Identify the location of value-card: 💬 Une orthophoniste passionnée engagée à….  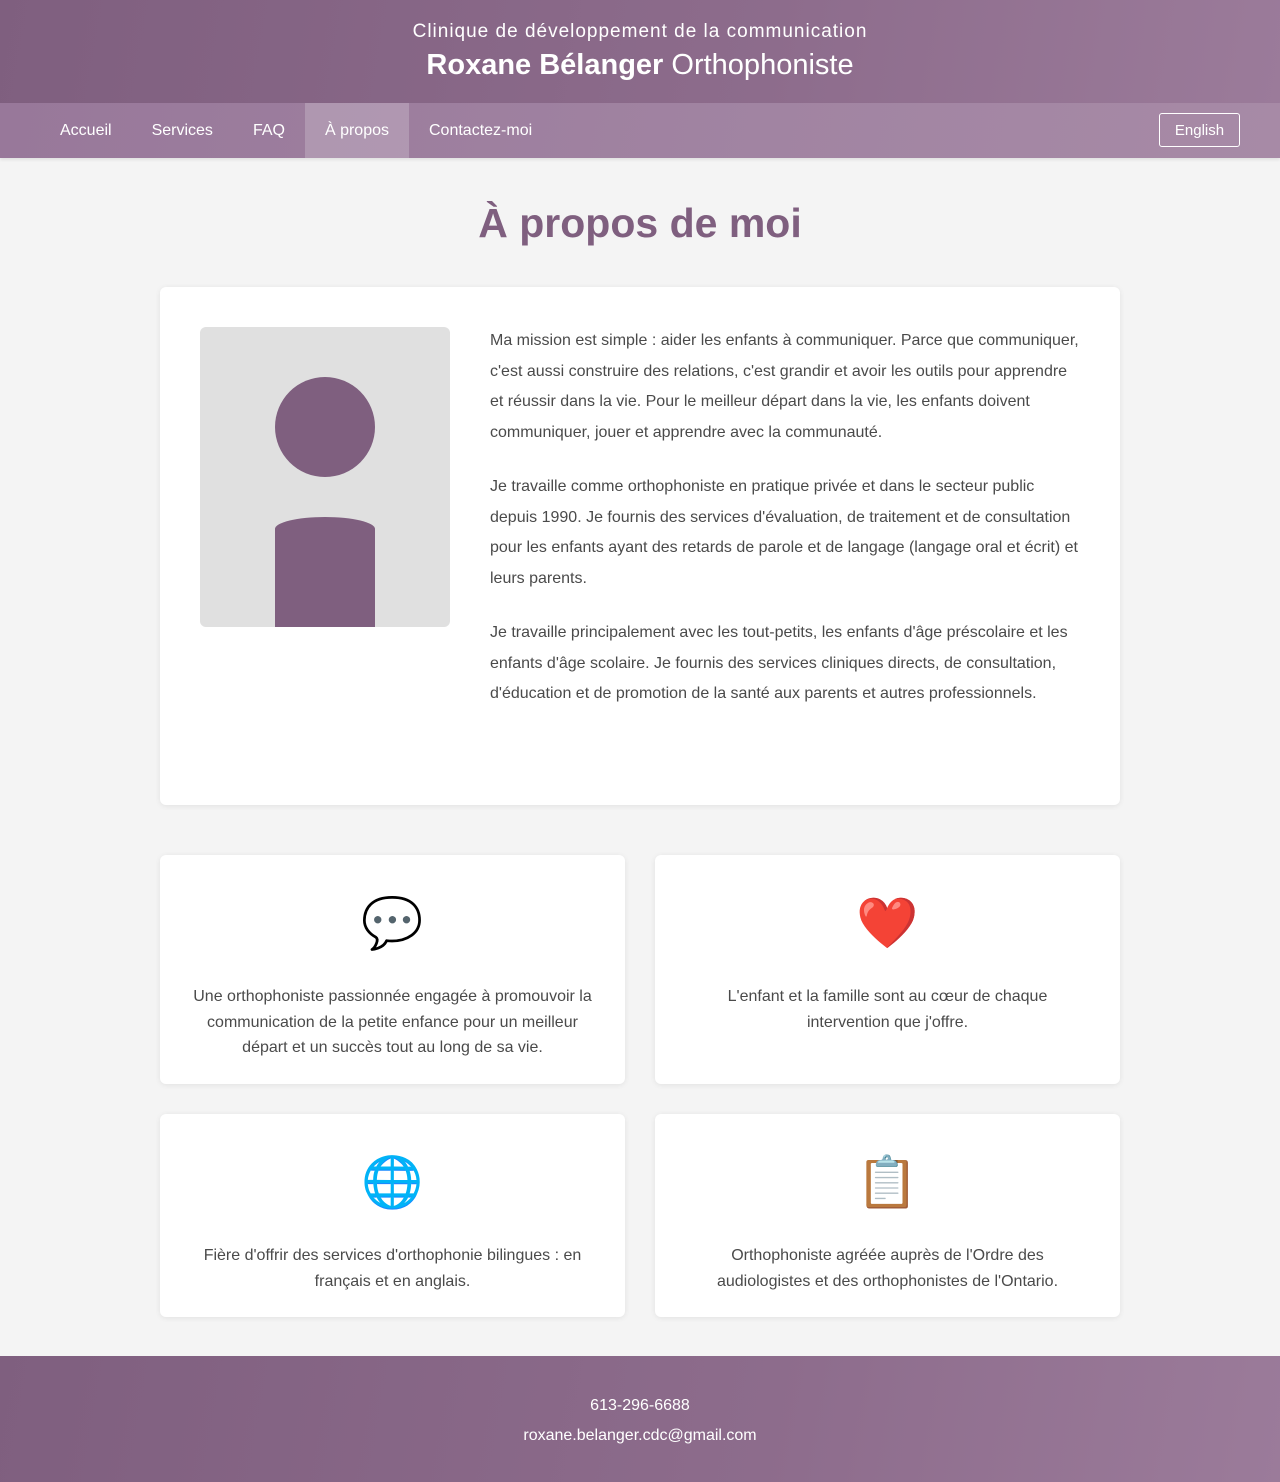
(392, 969).